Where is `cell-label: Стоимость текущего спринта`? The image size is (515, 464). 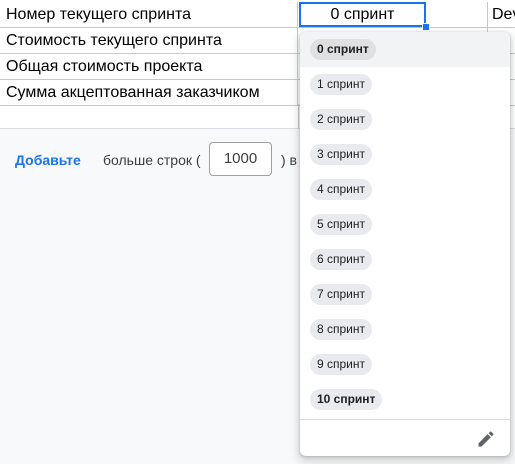 cell-label: Стоимость текущего спринта is located at coordinates (149, 40).